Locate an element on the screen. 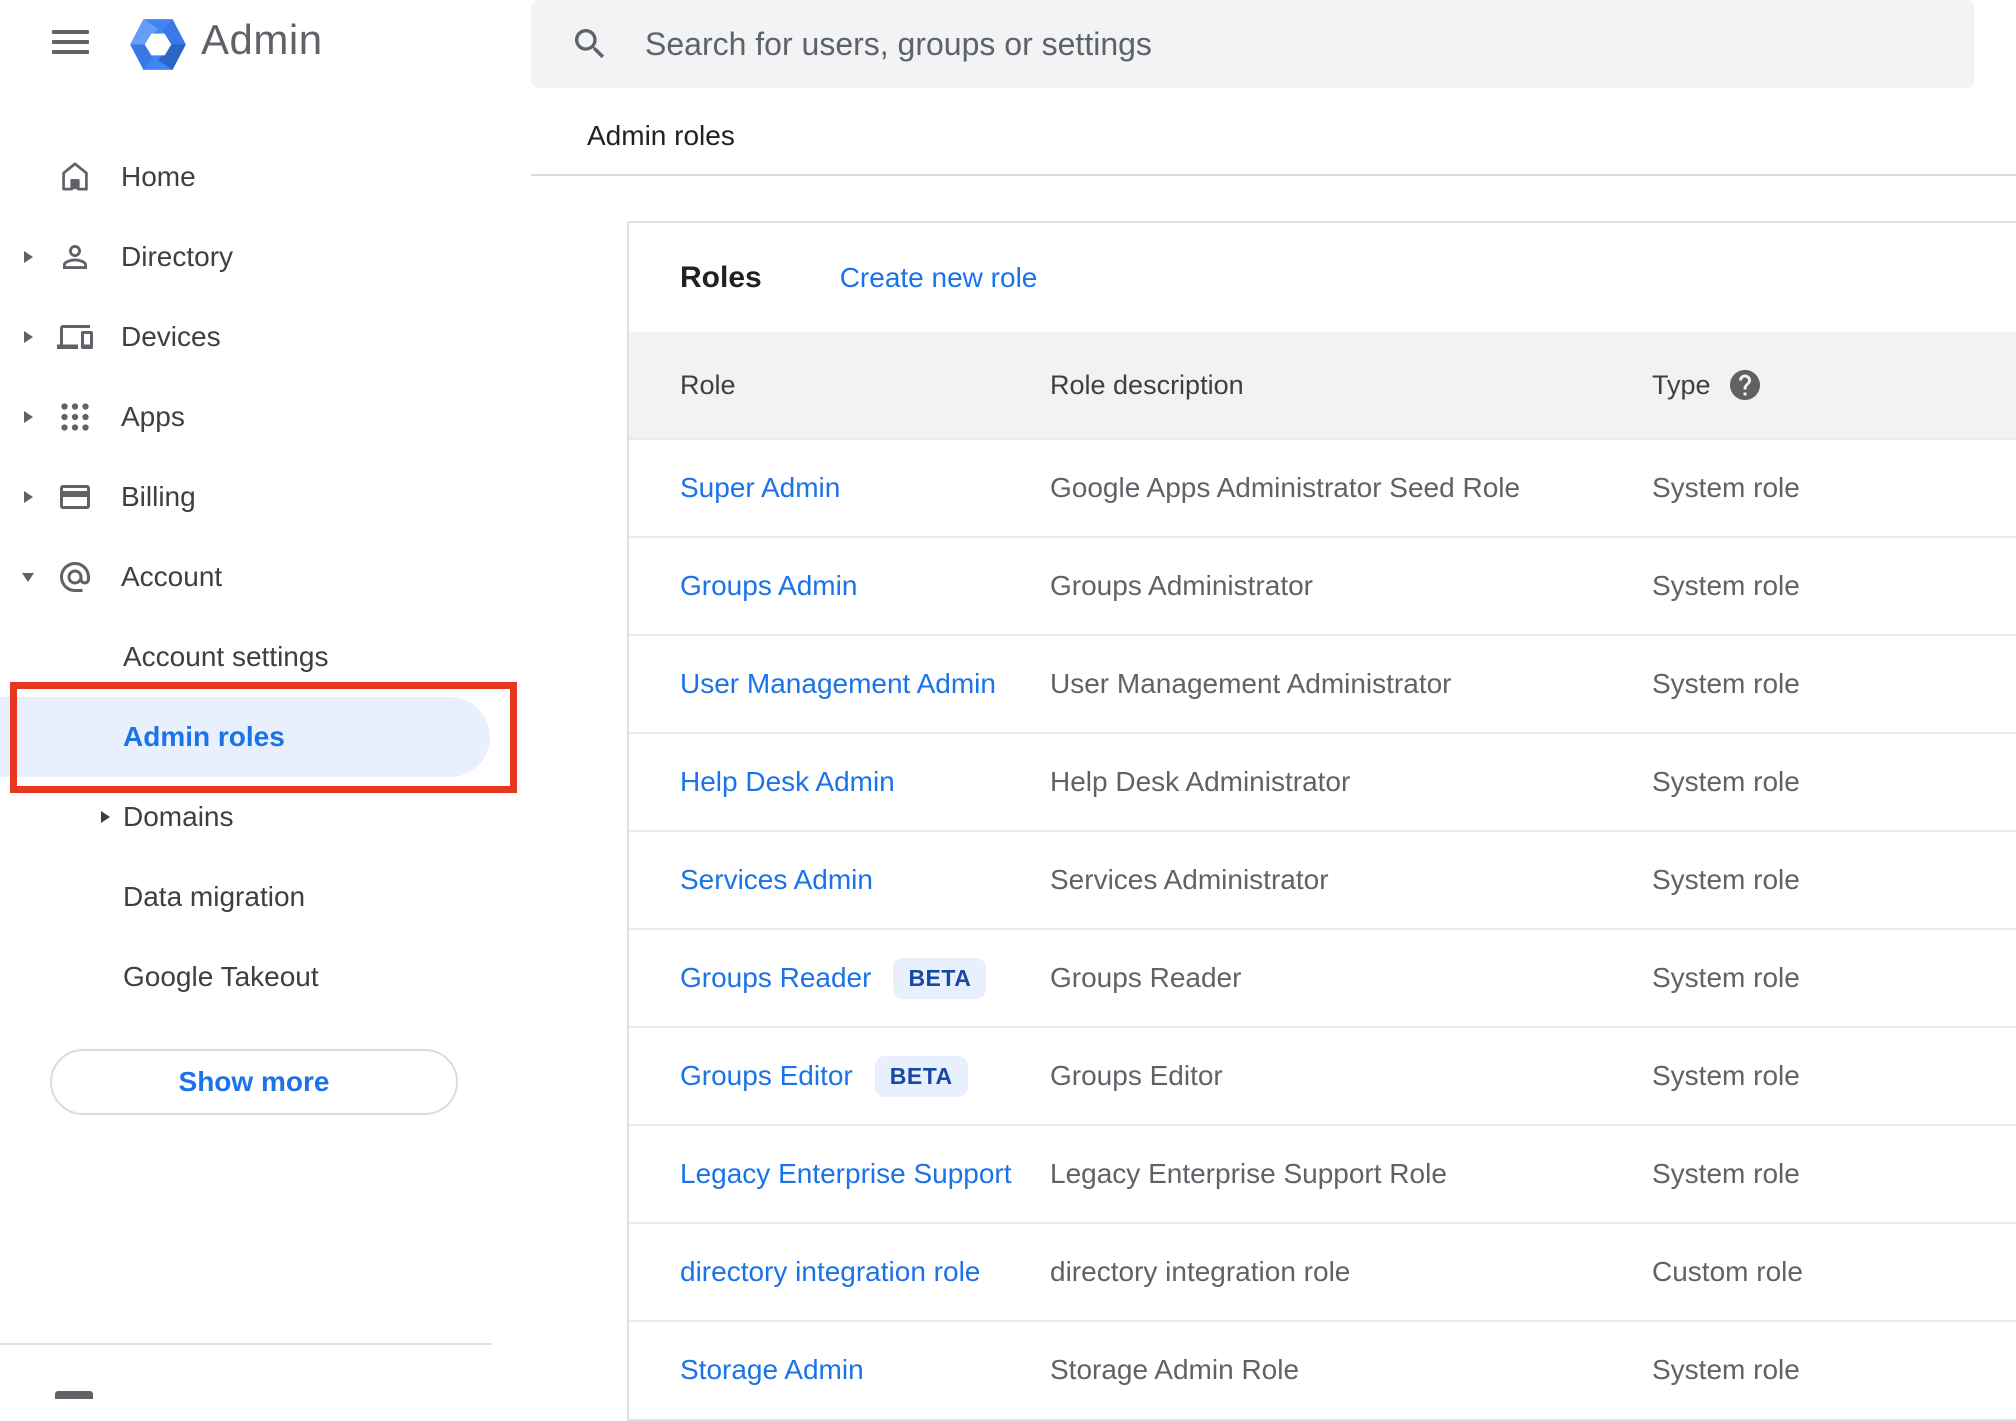  column-header-role: Role is located at coordinates (708, 384).